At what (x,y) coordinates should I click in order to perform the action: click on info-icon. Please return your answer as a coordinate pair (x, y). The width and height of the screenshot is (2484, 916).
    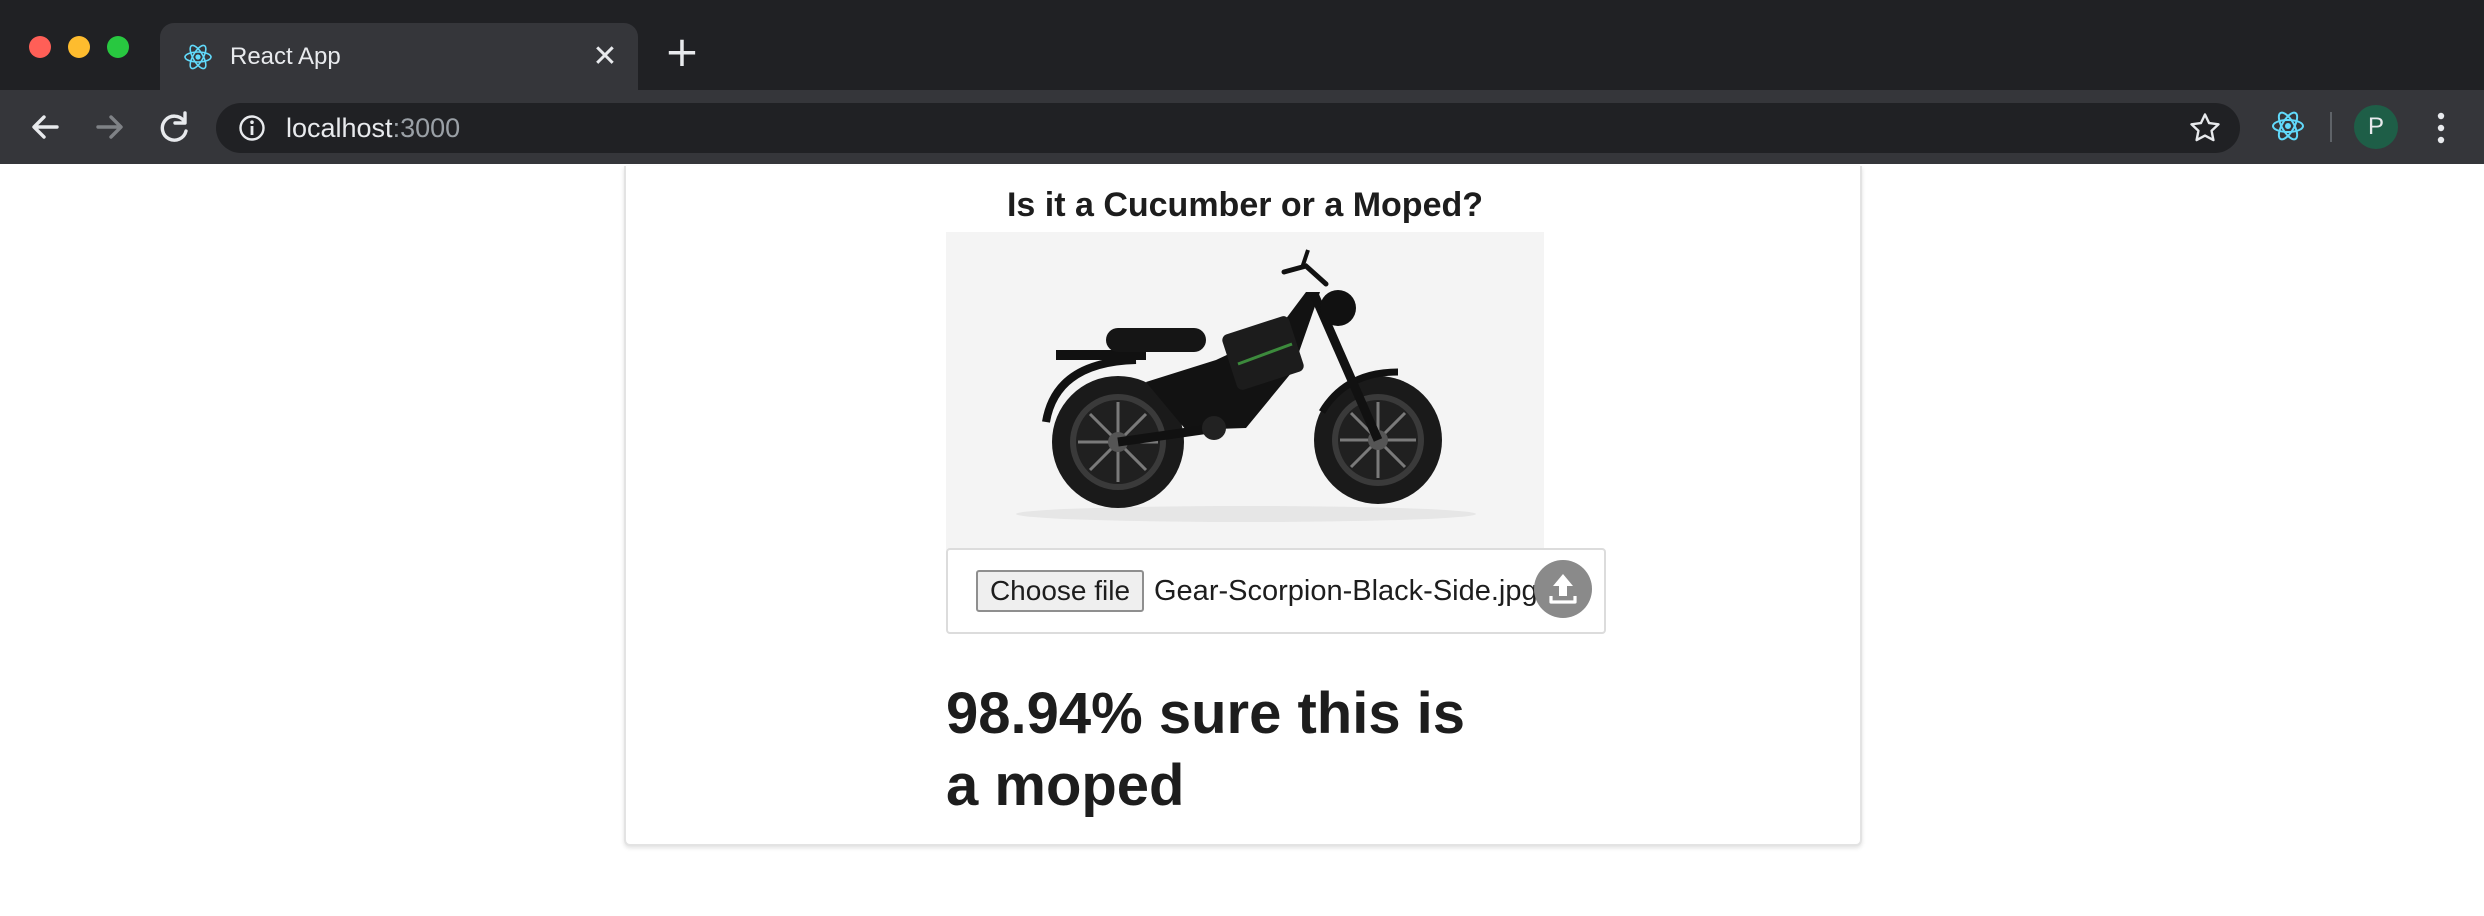
    Looking at the image, I should click on (252, 128).